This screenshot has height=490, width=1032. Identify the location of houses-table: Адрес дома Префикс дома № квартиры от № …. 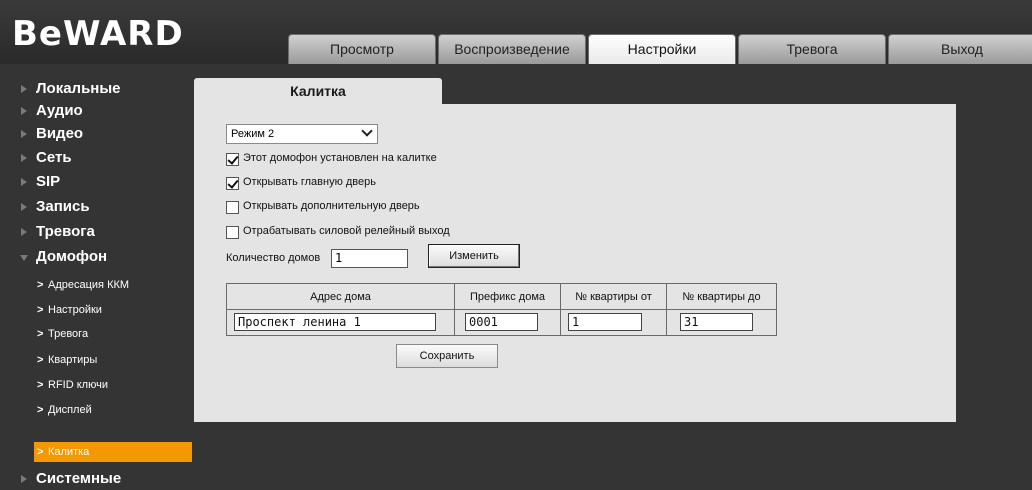
(501, 309).